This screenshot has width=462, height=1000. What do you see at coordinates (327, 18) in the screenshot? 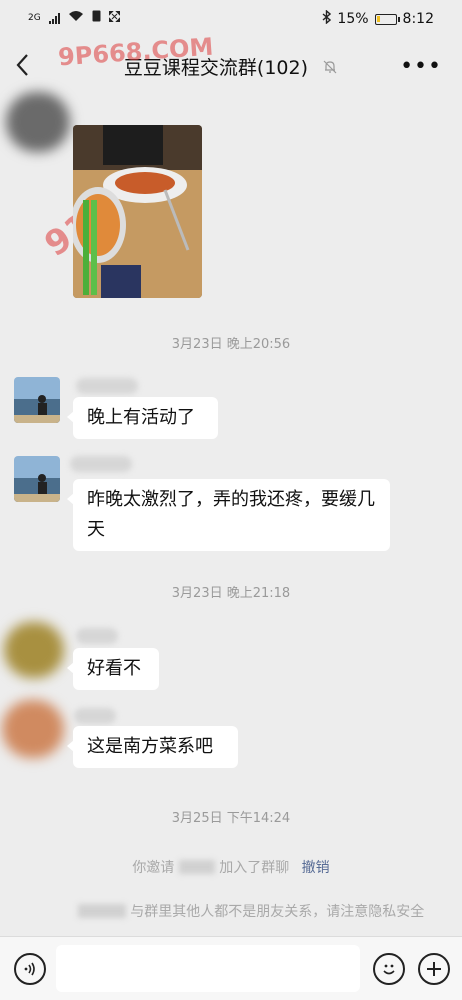
I see `bluetooth-icon` at bounding box center [327, 18].